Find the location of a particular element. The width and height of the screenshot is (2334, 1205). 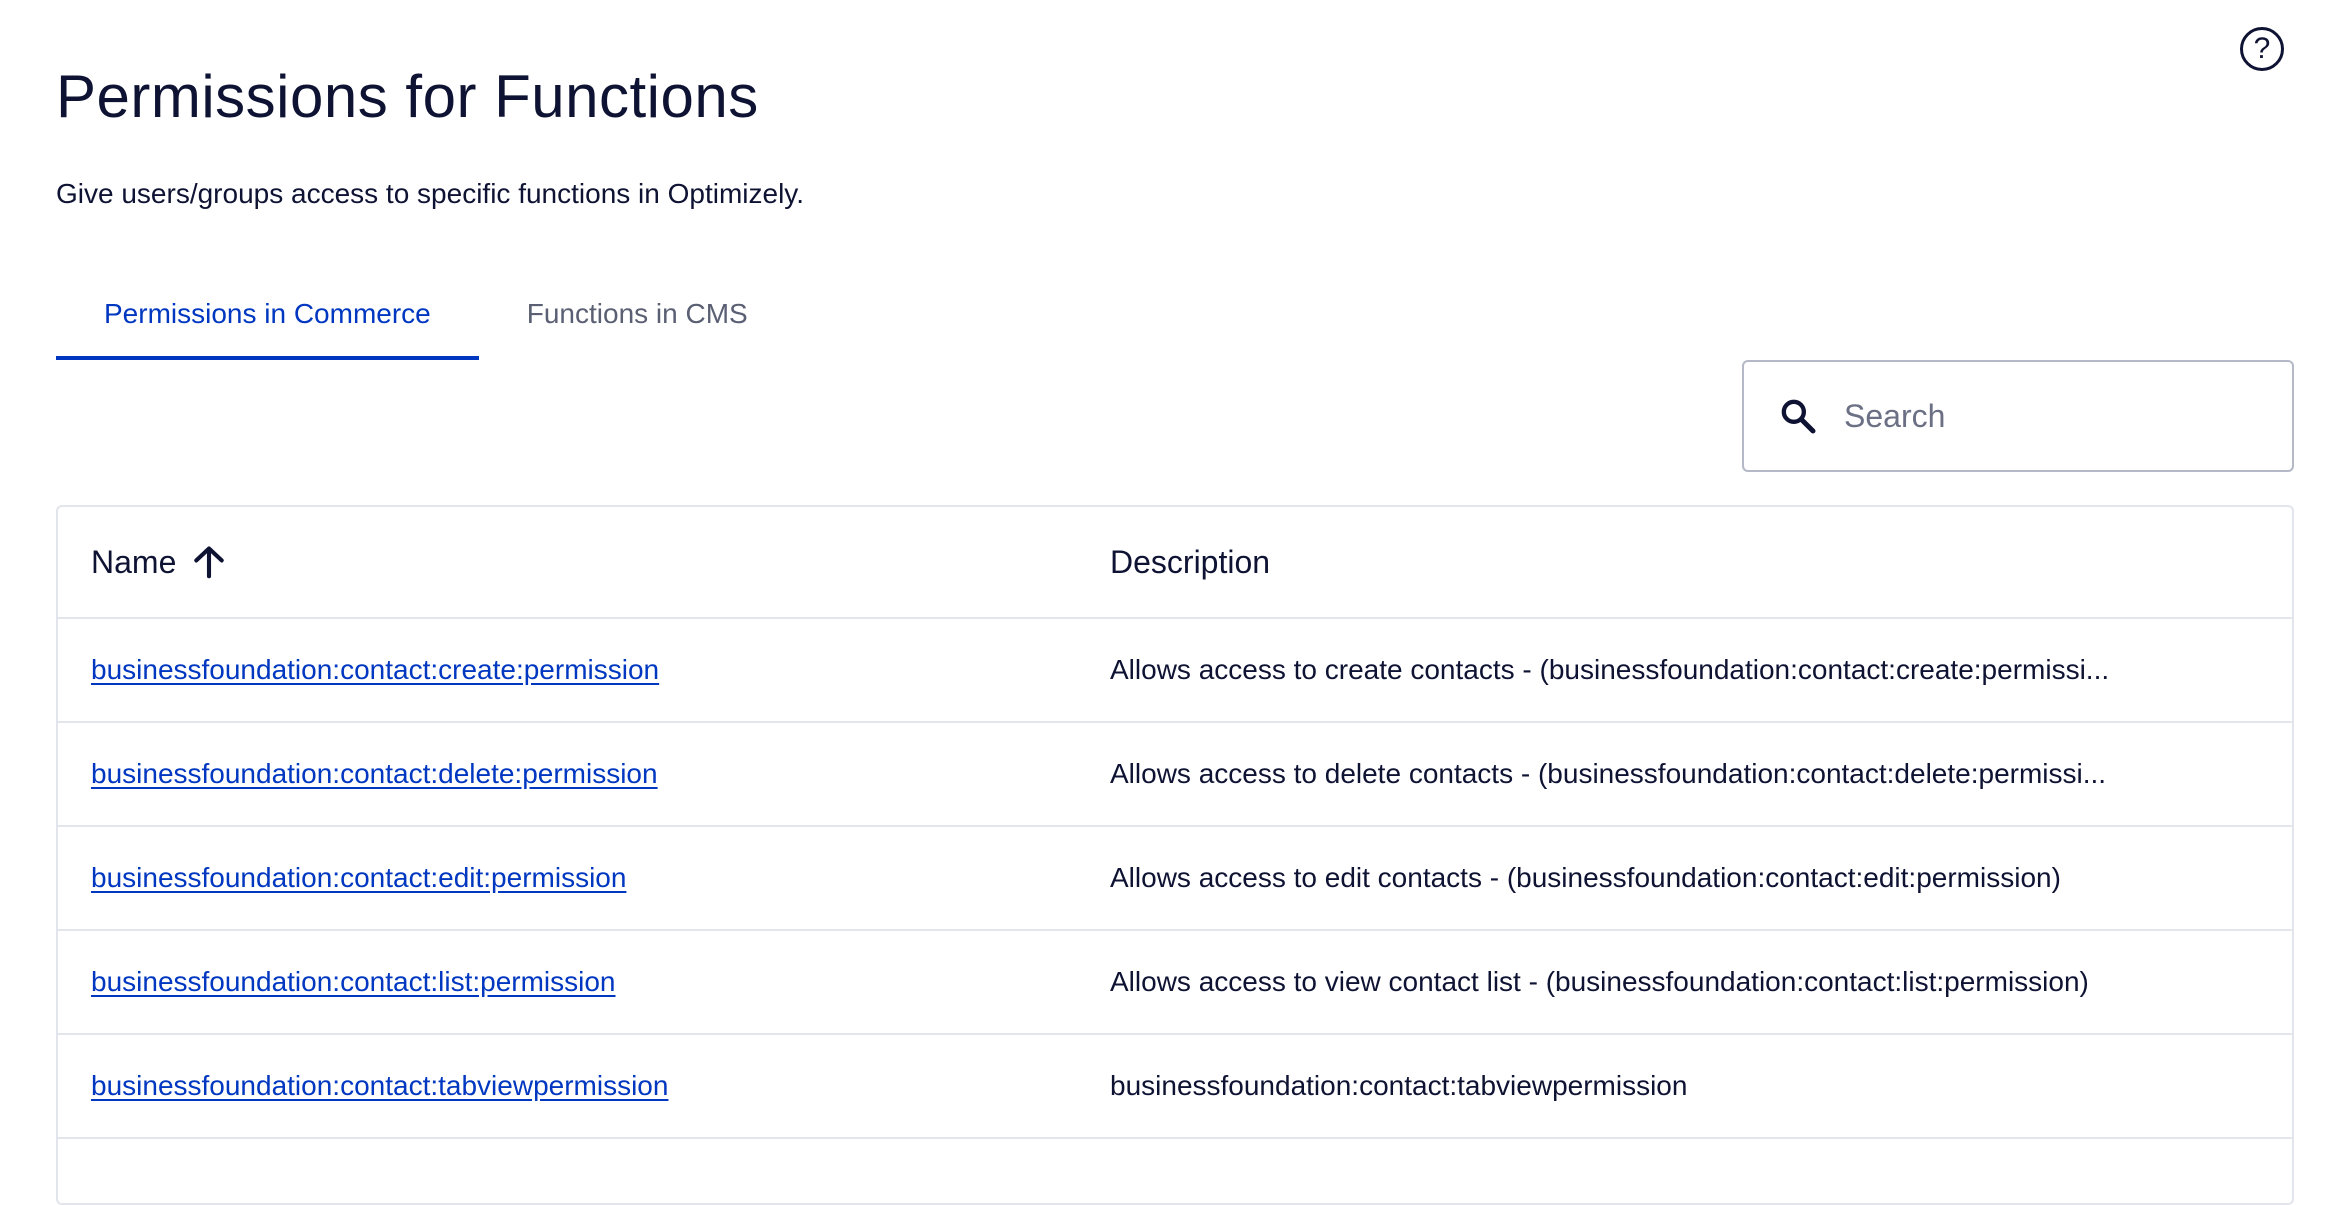

help-button: ? is located at coordinates (2262, 49).